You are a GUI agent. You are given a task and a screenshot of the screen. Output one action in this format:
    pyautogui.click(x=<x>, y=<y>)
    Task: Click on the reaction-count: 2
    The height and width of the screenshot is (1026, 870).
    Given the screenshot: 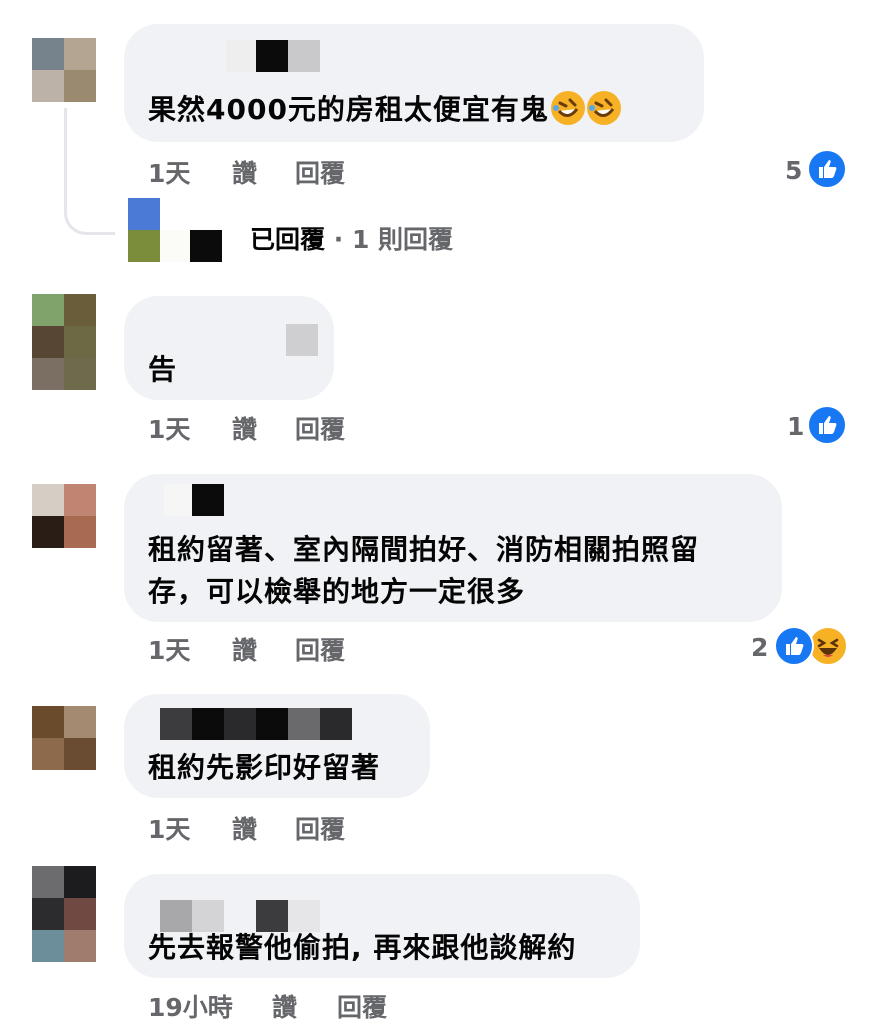 What is the action you would take?
    pyautogui.click(x=759, y=647)
    